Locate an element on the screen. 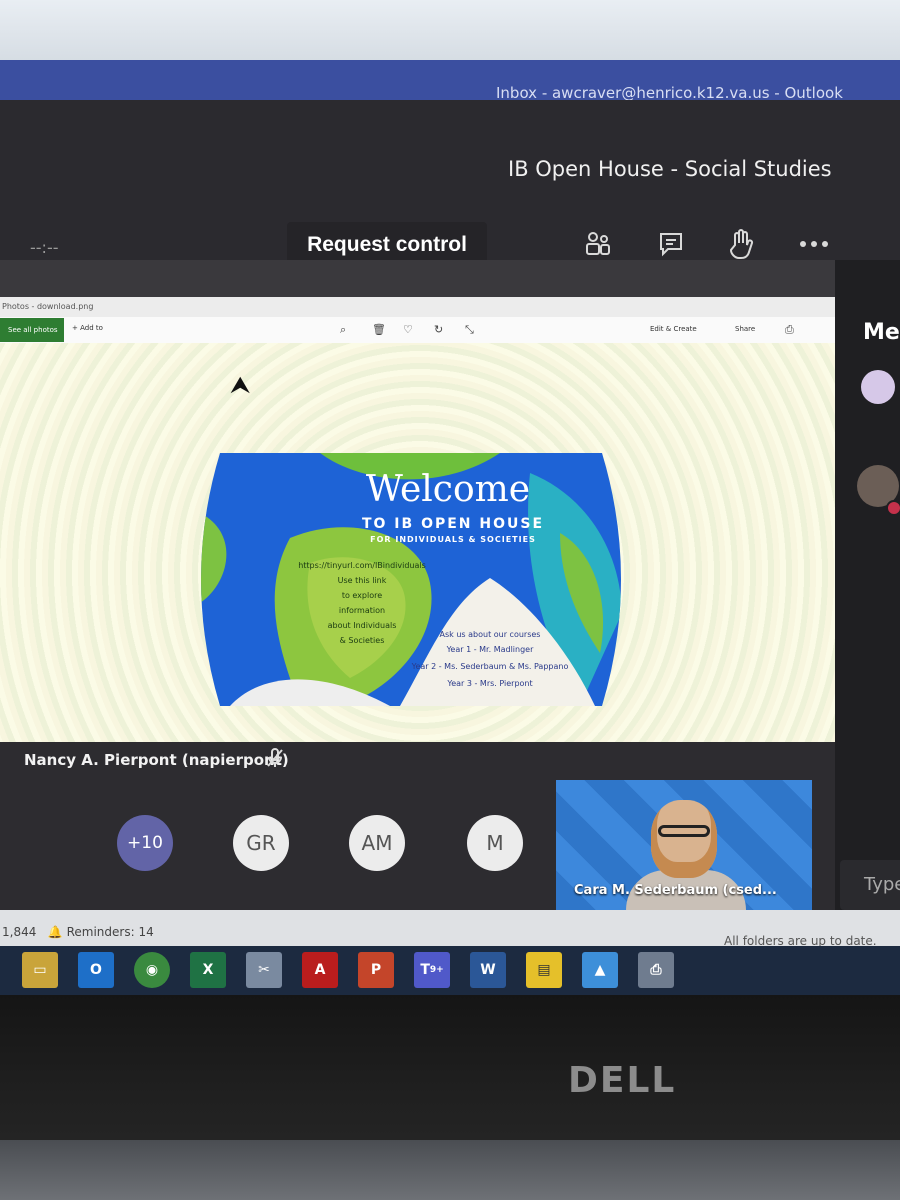 This screenshot has height=1200, width=900. meeting-title: IB Open House - Social Studies is located at coordinates (670, 169).